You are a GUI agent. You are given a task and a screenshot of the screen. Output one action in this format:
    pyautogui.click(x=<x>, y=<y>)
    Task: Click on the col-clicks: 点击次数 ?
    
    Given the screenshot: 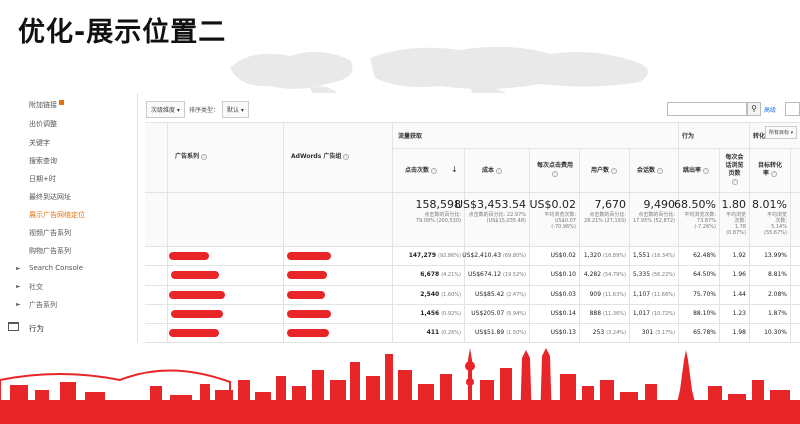 What is the action you would take?
    pyautogui.click(x=421, y=171)
    